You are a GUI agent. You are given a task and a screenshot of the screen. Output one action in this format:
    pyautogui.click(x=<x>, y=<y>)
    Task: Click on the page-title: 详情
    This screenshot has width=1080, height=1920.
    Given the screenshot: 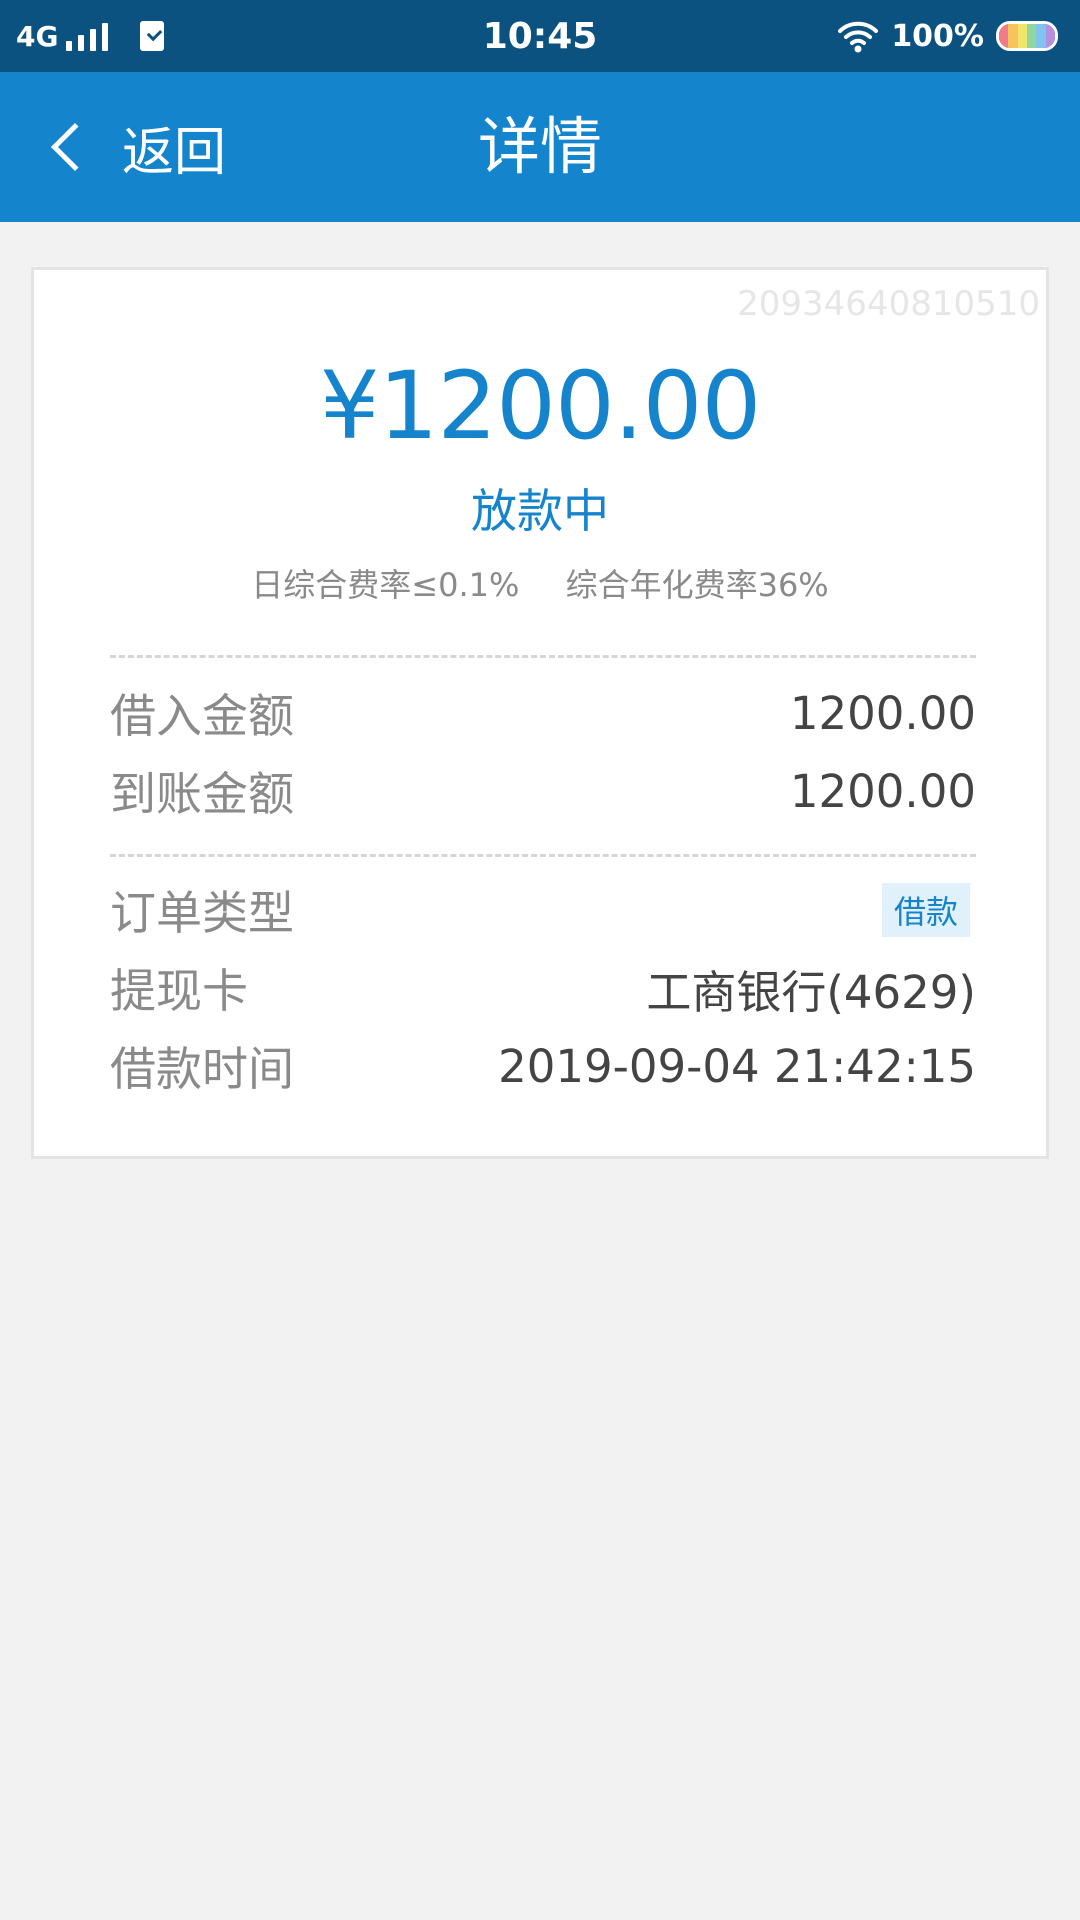 What is the action you would take?
    pyautogui.click(x=539, y=146)
    